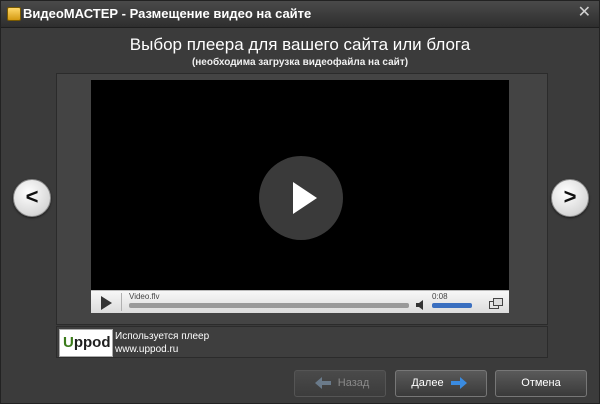  What do you see at coordinates (300, 301) in the screenshot?
I see `player-controls: Video.flv 0:08` at bounding box center [300, 301].